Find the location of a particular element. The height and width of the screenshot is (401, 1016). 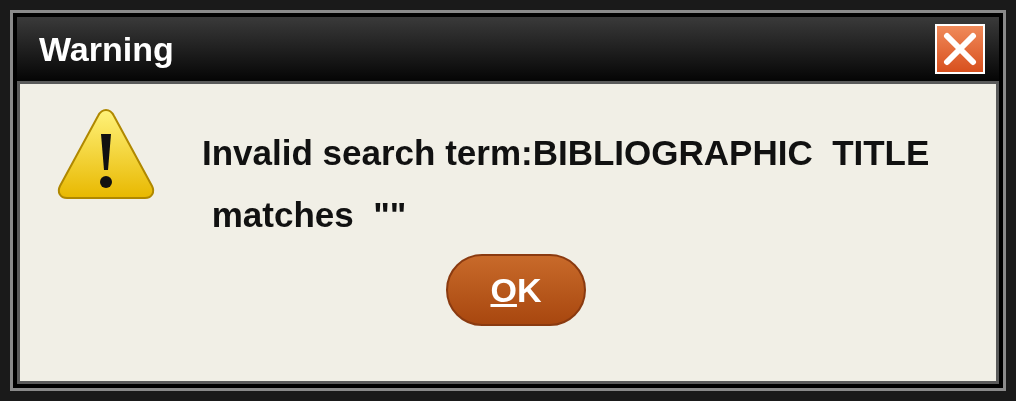

close-button is located at coordinates (960, 49).